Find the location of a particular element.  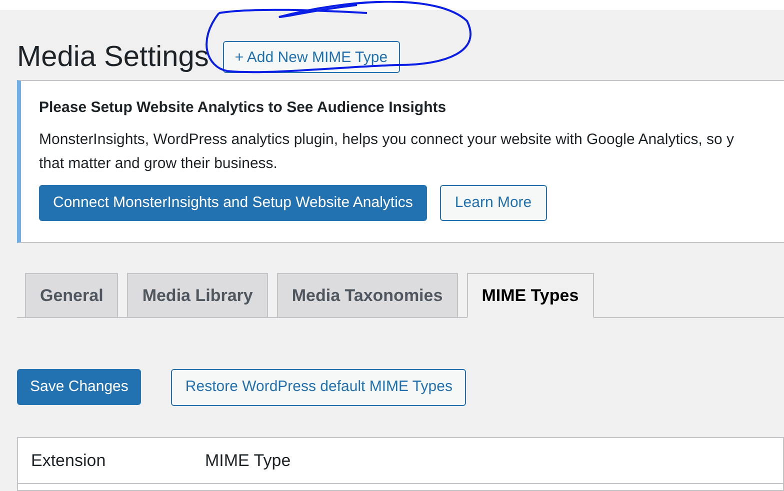

connect-button: Connect MonsterInsights and Setup Website Analytics is located at coordinates (233, 203).